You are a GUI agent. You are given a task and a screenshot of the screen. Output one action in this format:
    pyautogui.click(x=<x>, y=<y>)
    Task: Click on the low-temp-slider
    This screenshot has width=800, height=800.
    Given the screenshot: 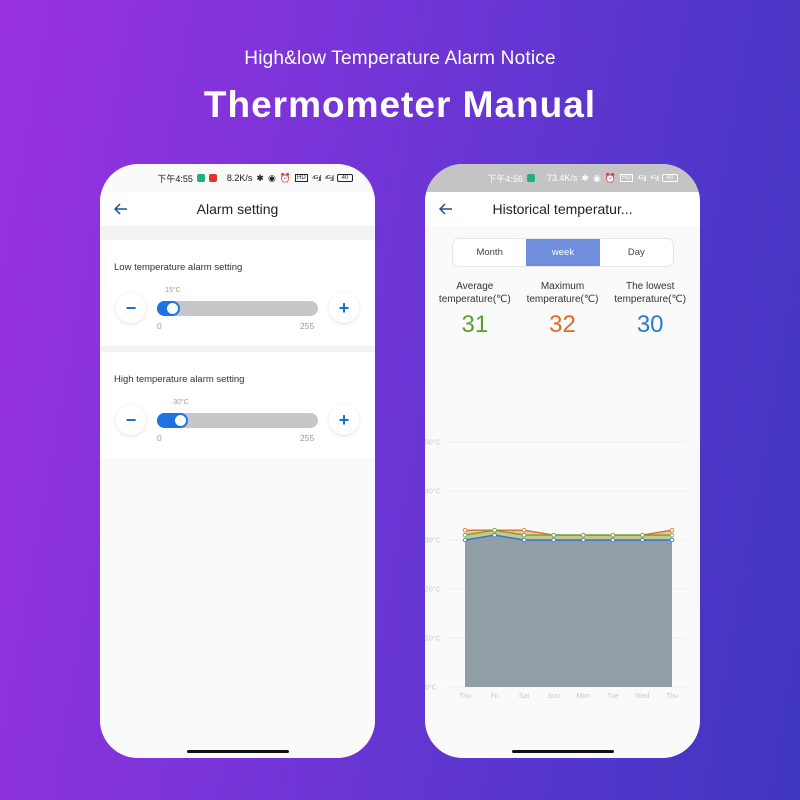 What is the action you would take?
    pyautogui.click(x=237, y=308)
    